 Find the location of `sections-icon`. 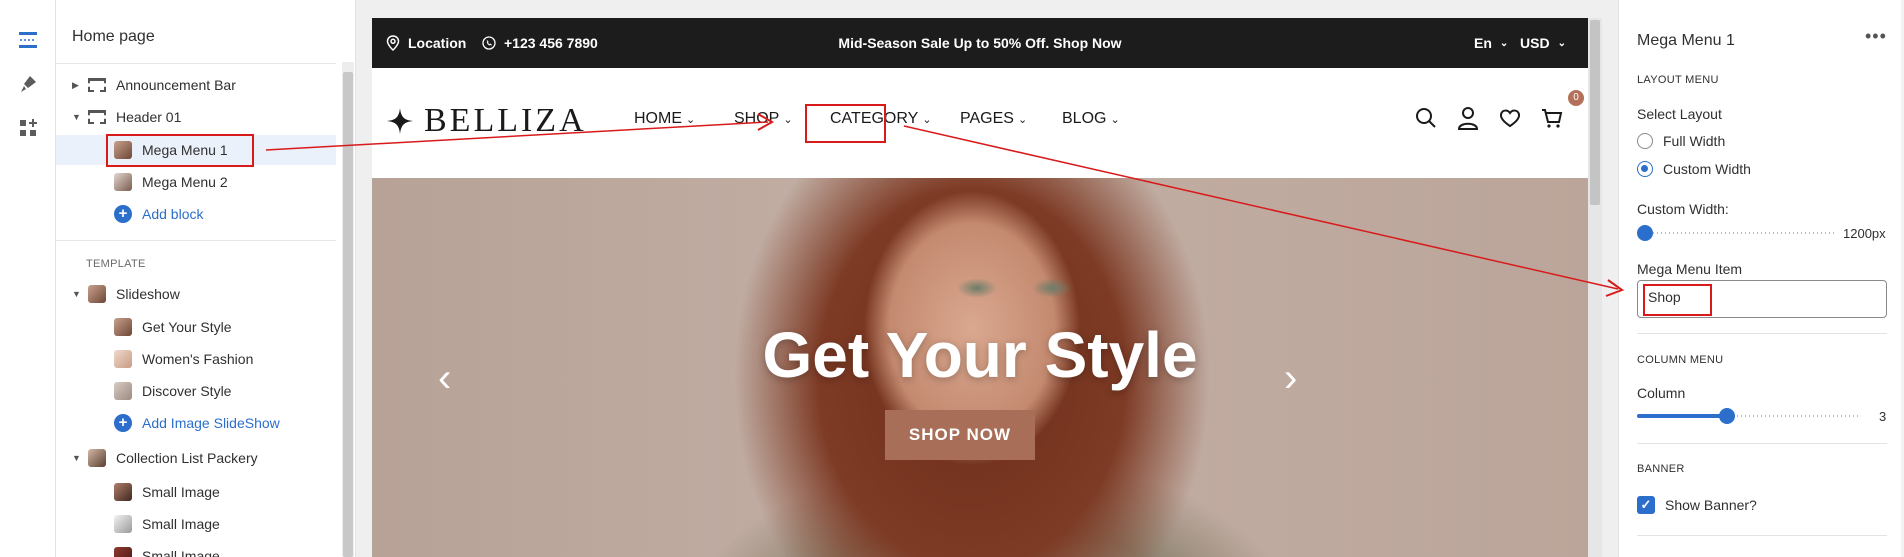

sections-icon is located at coordinates (28, 40).